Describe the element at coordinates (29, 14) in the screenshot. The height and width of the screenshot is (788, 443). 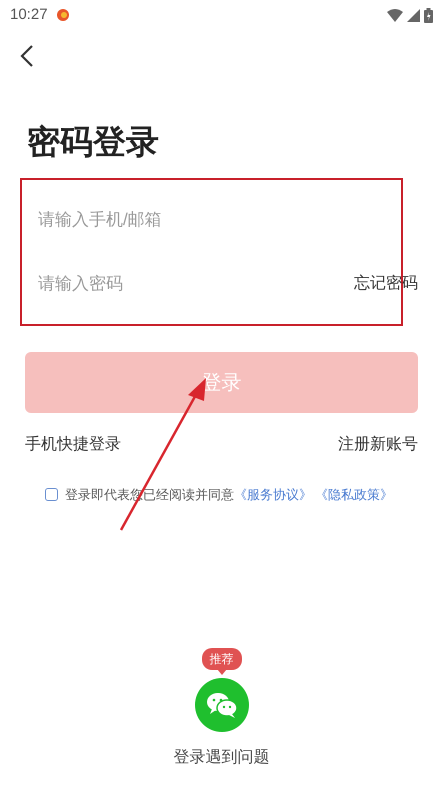
I see `status-time: 10:27` at that location.